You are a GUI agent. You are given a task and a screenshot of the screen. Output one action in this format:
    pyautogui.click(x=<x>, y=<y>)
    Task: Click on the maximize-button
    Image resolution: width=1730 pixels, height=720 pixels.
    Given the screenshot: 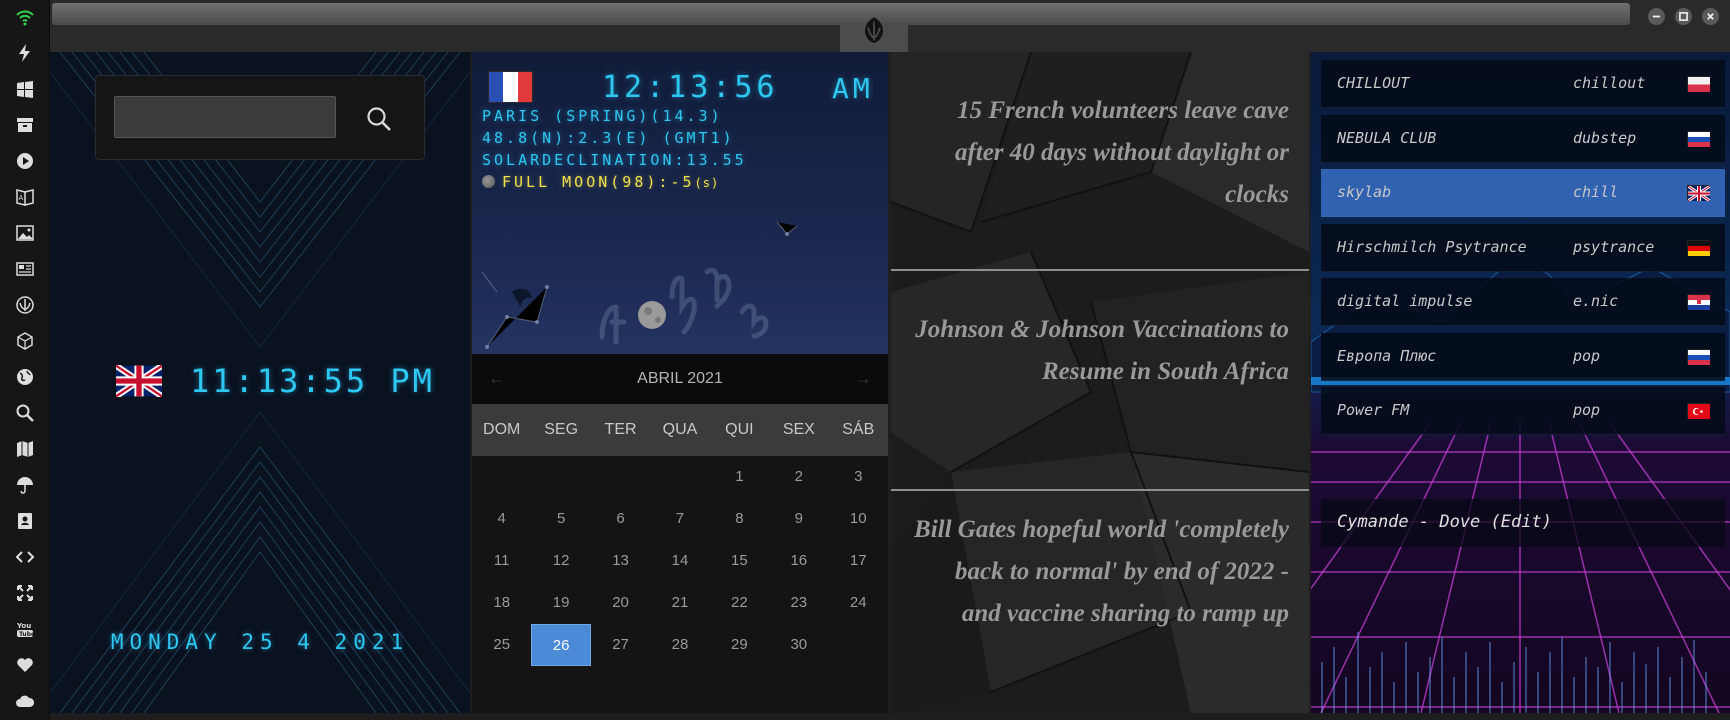 What is the action you would take?
    pyautogui.click(x=1683, y=16)
    